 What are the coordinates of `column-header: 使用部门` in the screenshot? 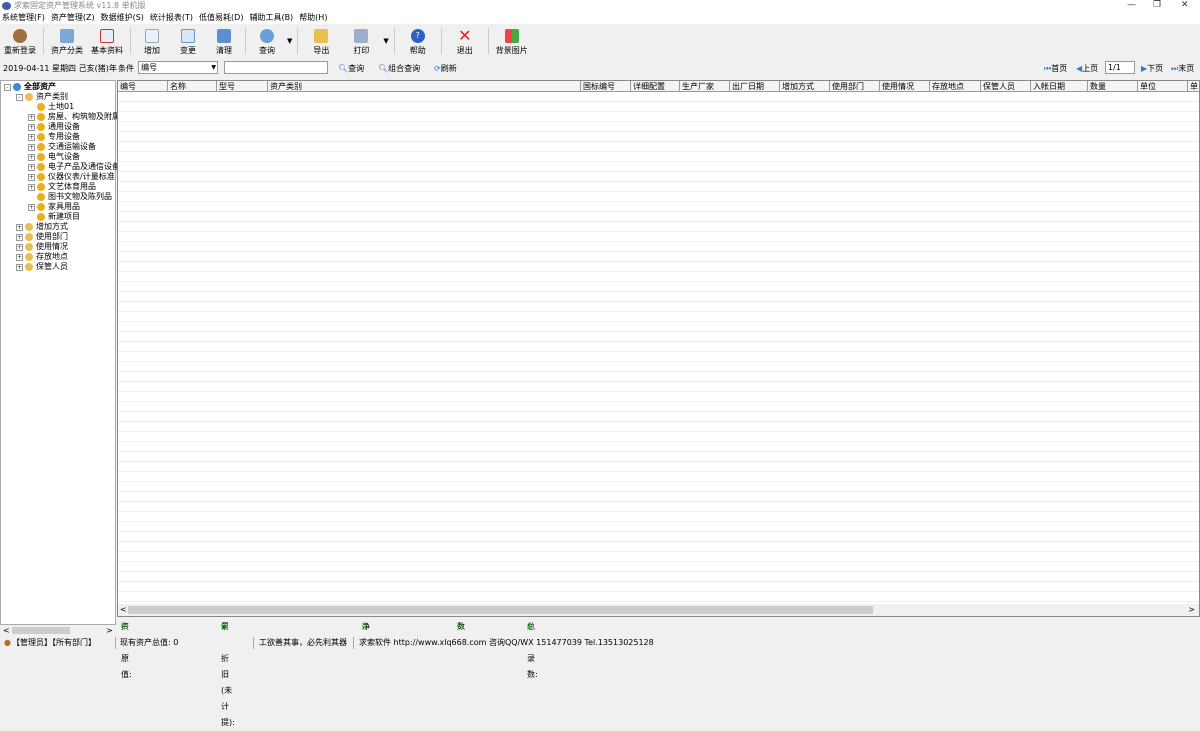 It's located at (855, 86).